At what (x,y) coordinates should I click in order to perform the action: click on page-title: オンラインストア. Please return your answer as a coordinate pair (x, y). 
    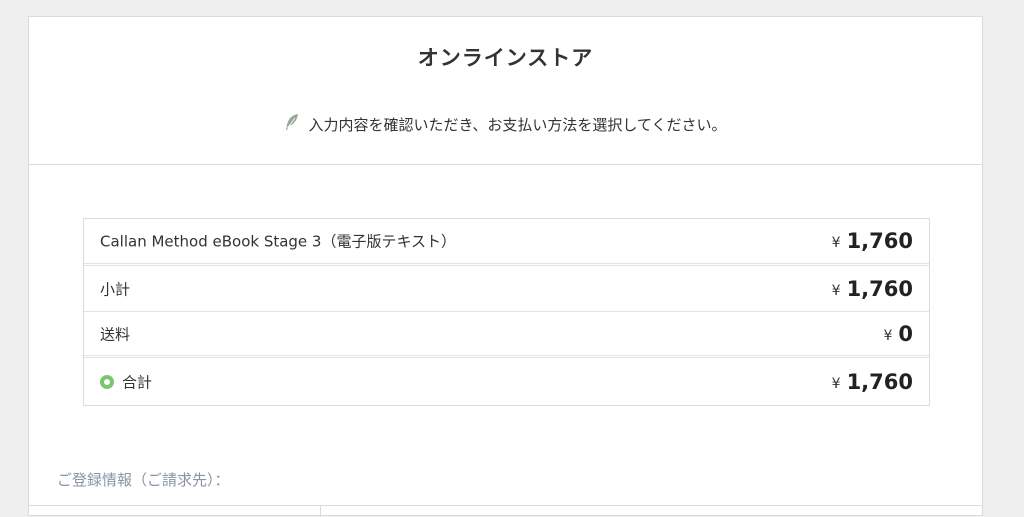
    Looking at the image, I should click on (505, 58).